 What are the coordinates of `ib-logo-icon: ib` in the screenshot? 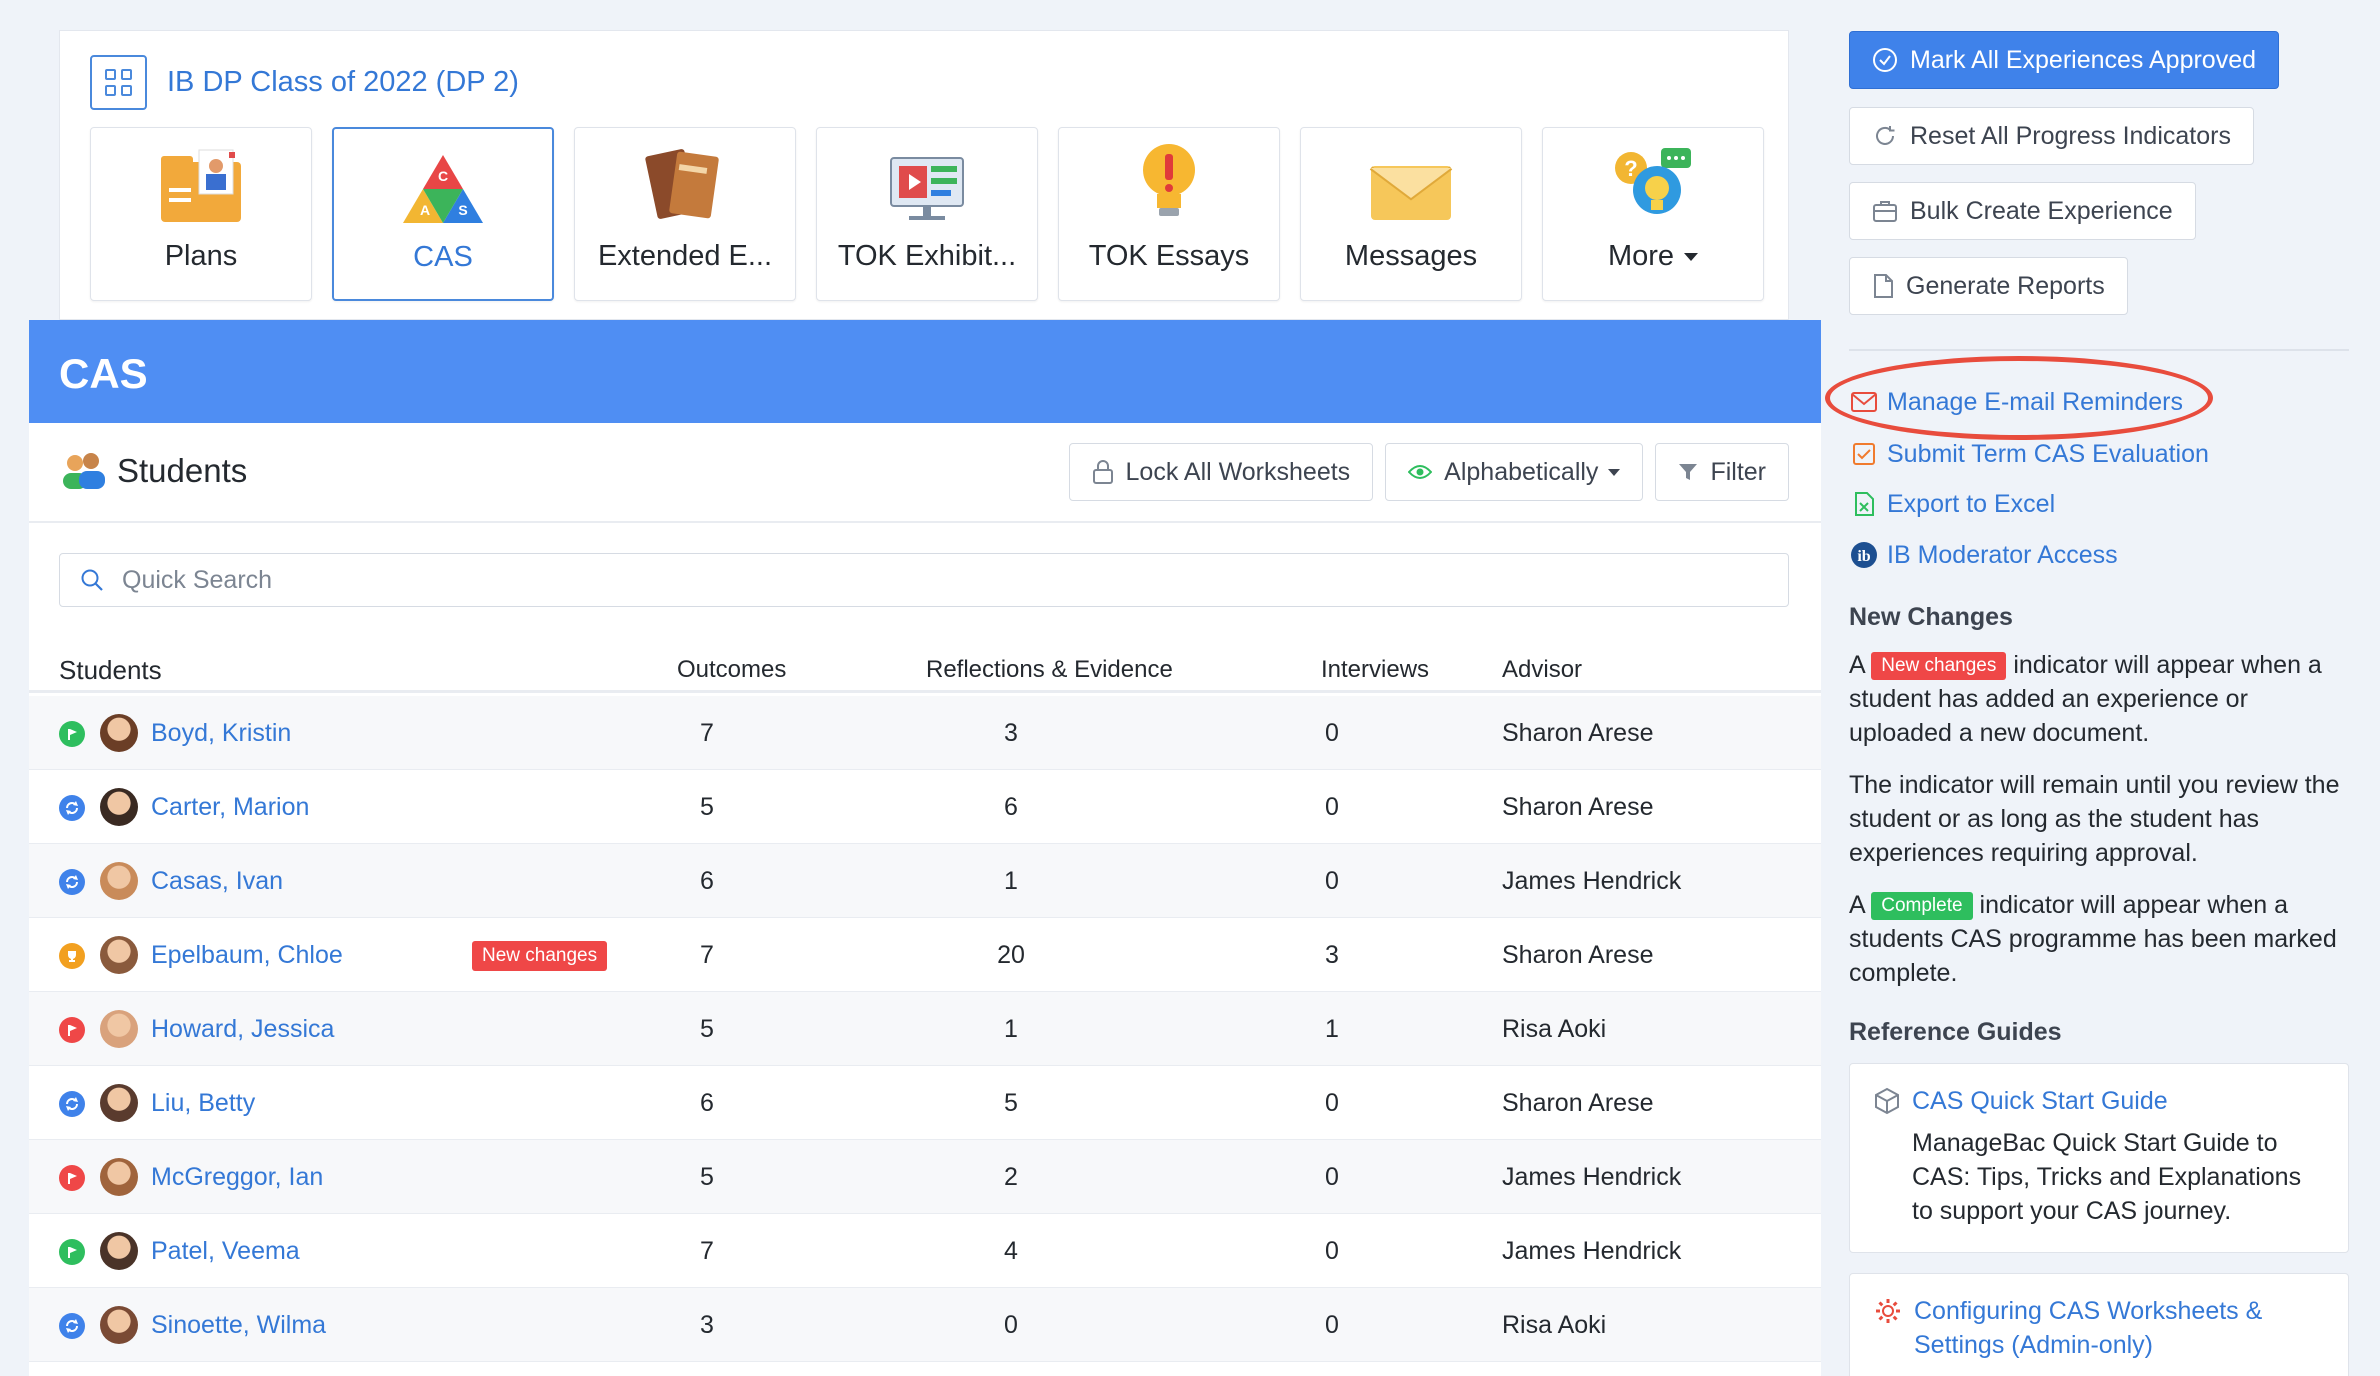 It's located at (1864, 555).